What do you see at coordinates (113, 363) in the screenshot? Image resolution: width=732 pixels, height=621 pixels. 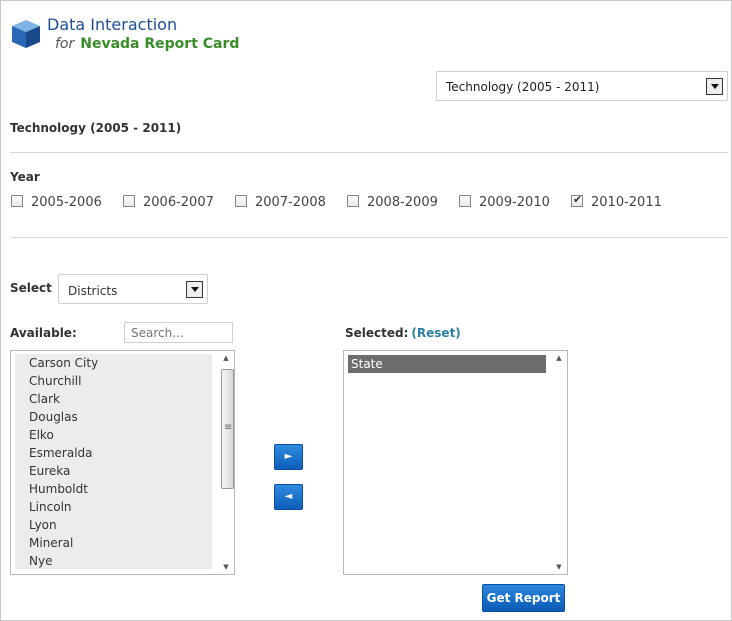 I see `list-item: Carson City` at bounding box center [113, 363].